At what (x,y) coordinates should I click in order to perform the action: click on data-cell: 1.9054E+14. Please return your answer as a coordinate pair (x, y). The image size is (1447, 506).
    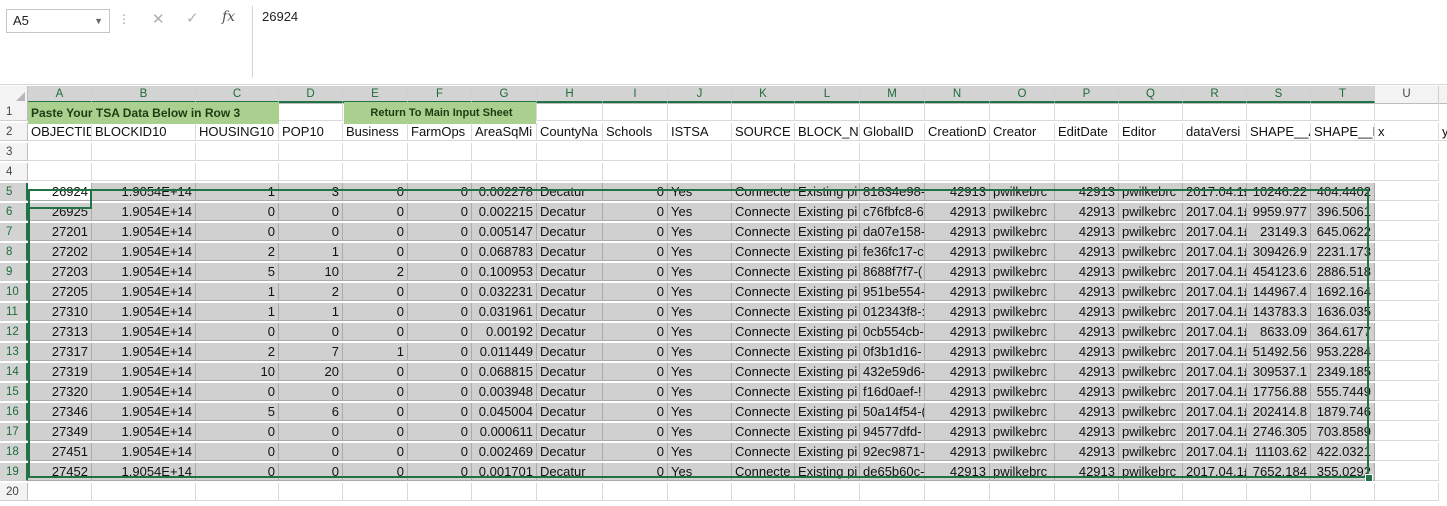
    Looking at the image, I should click on (144, 472).